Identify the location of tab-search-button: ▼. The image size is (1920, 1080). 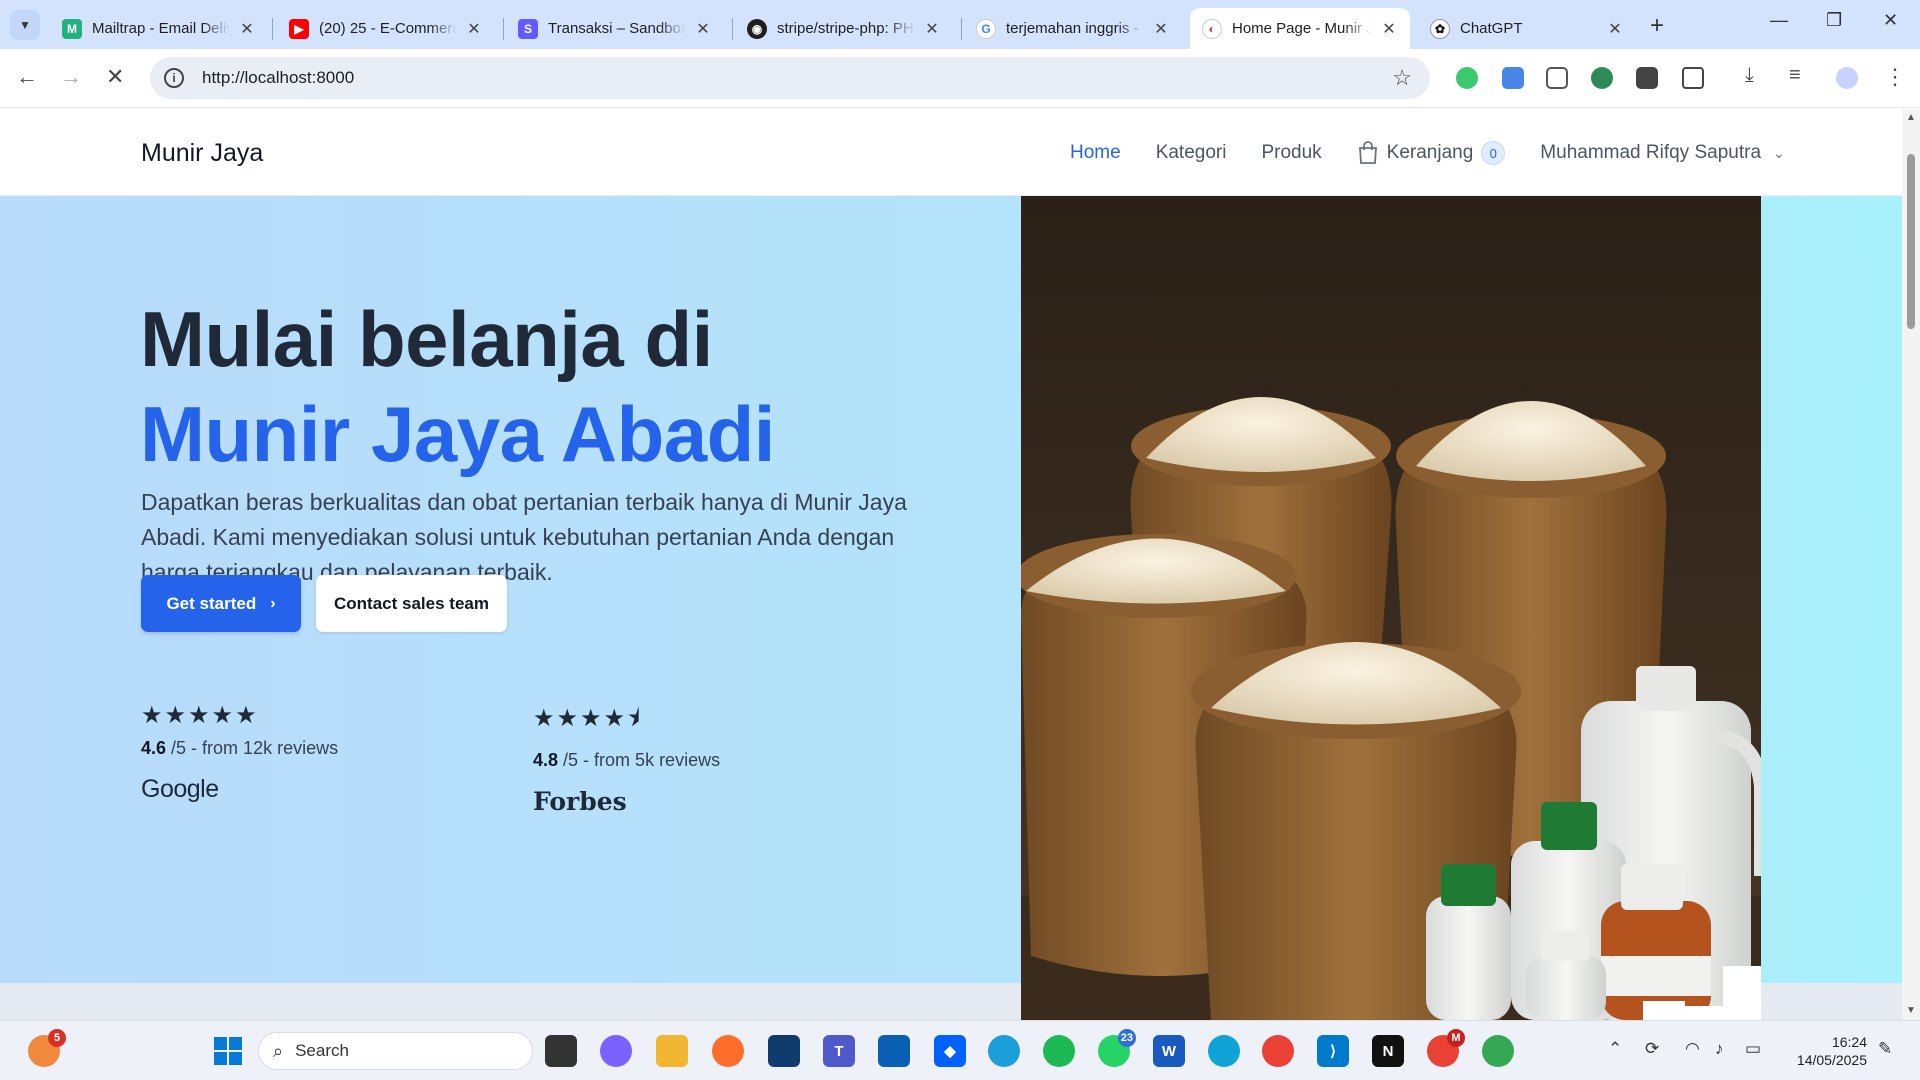
(25, 25).